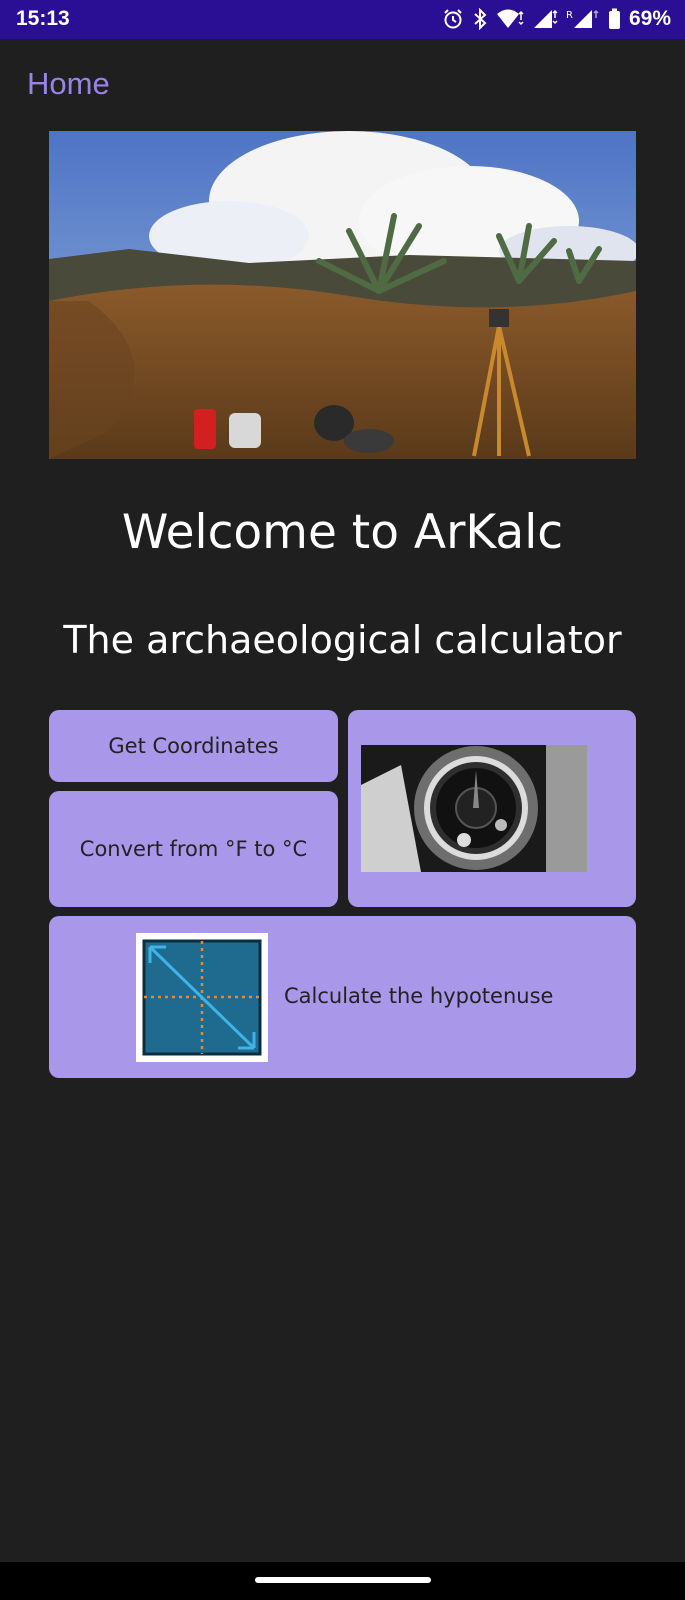 This screenshot has width=685, height=1600. Describe the element at coordinates (342, 19) in the screenshot. I see `status-bar: 15:13 R 69%` at that location.